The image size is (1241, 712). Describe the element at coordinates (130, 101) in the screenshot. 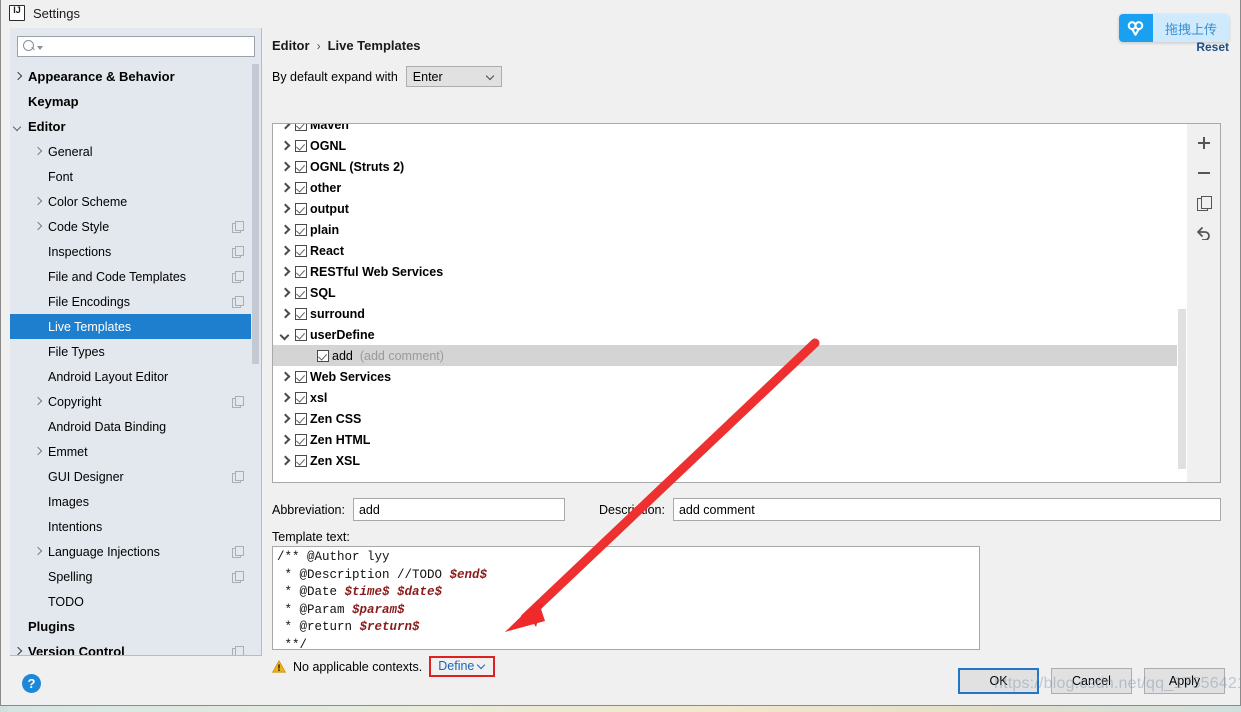

I see `sidebar-item-keymap: Keymap` at that location.